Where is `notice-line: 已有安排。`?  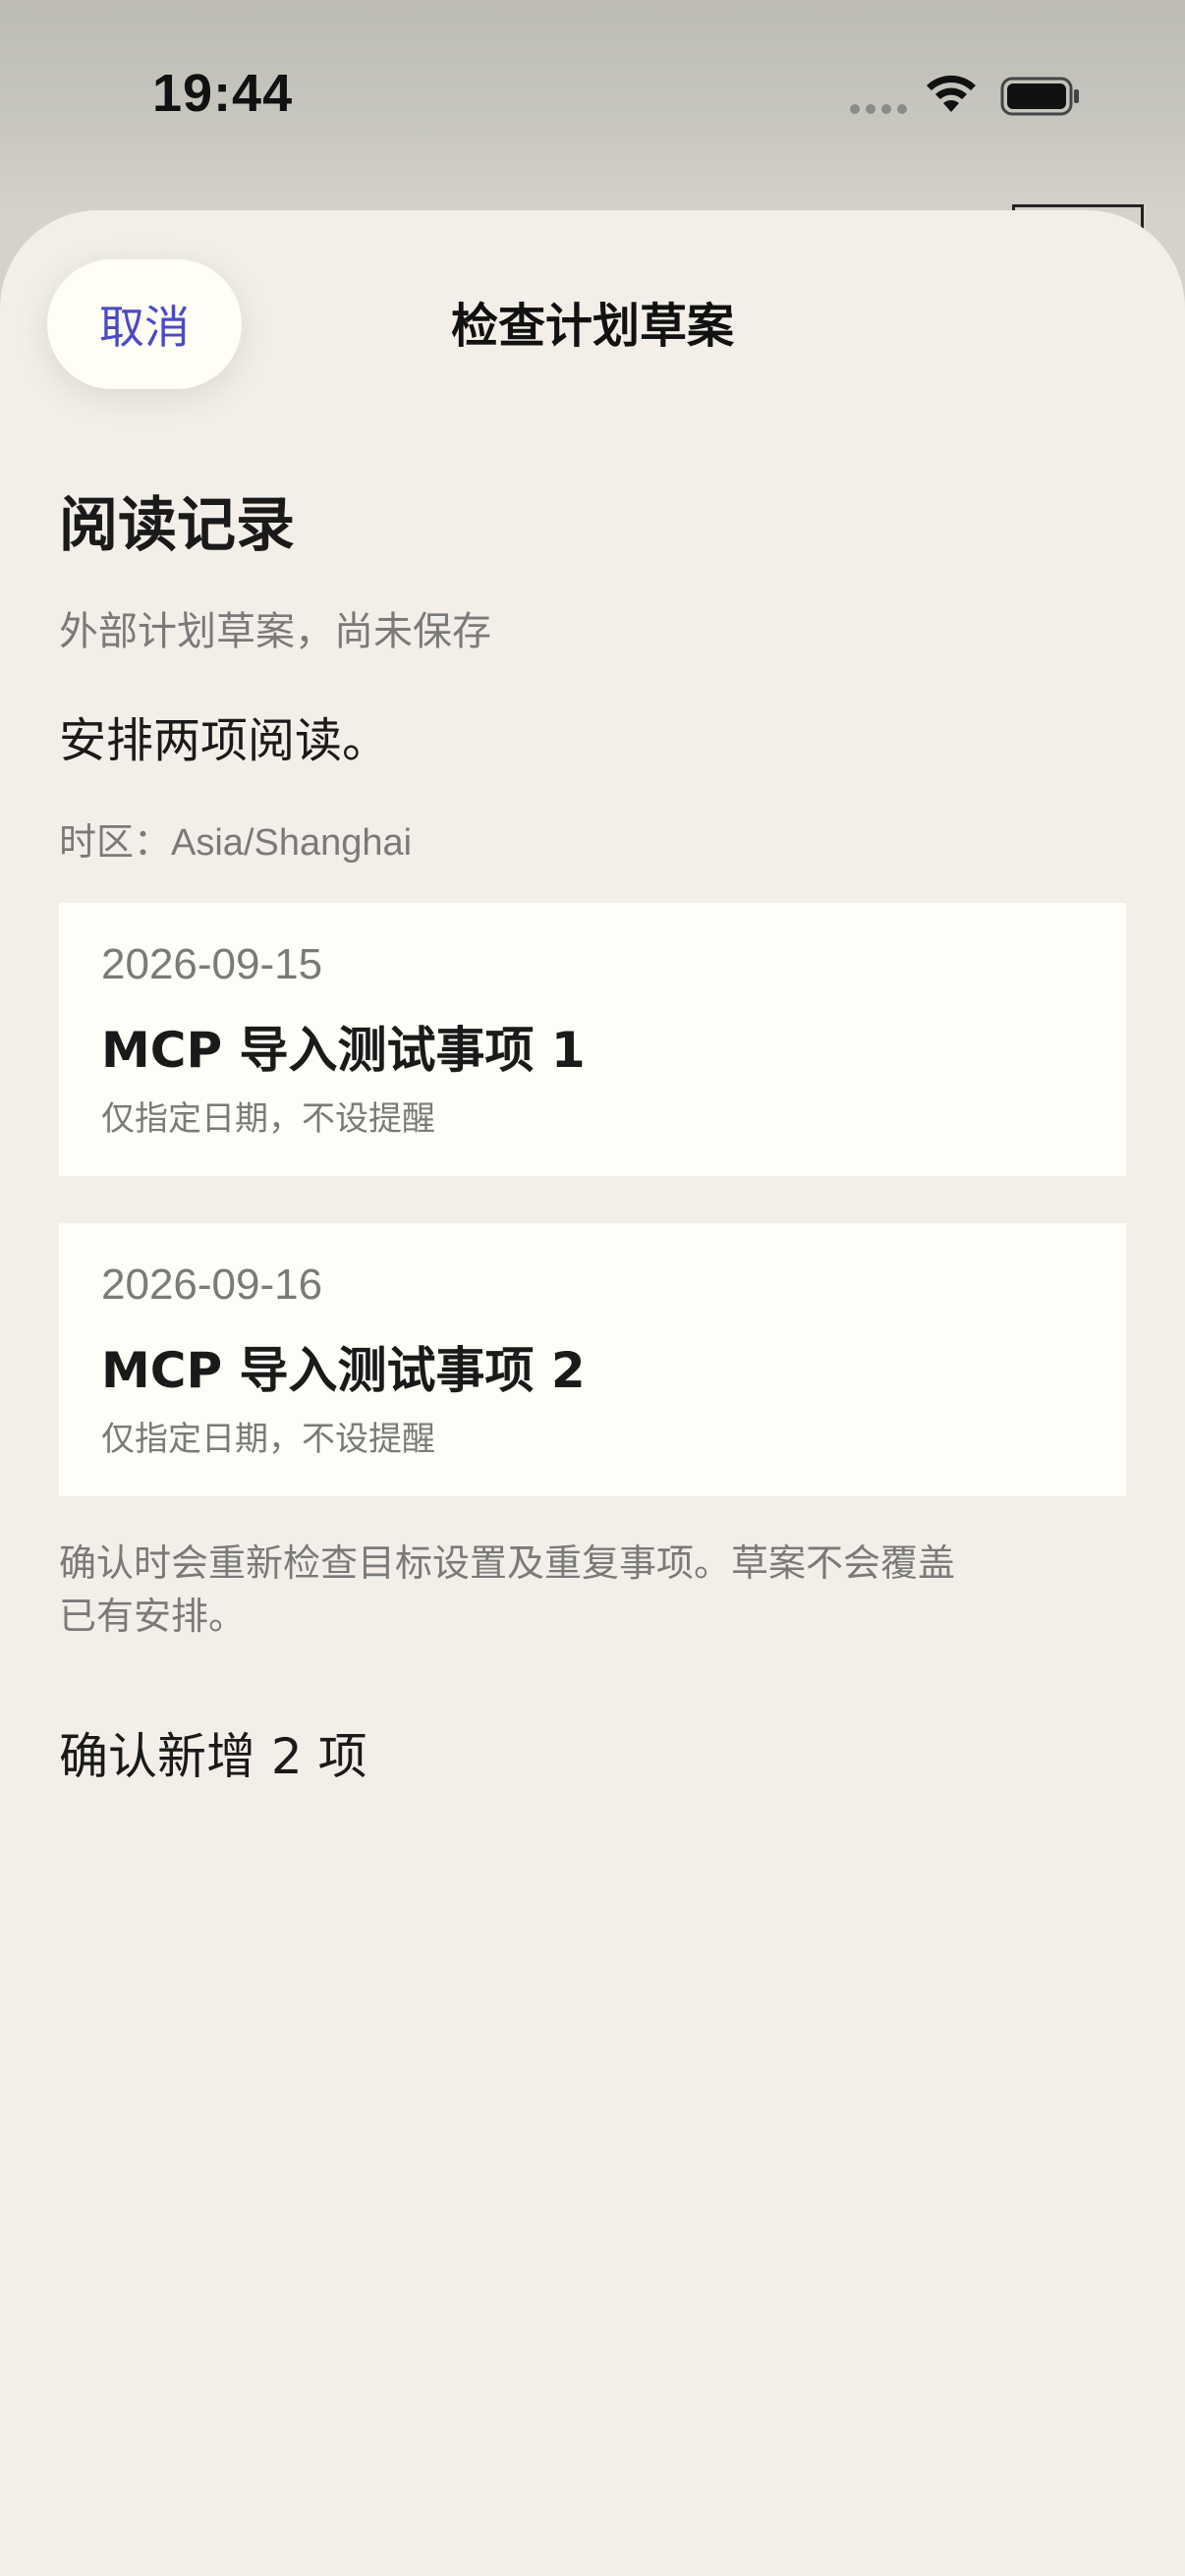 notice-line: 已有安排。 is located at coordinates (153, 1616).